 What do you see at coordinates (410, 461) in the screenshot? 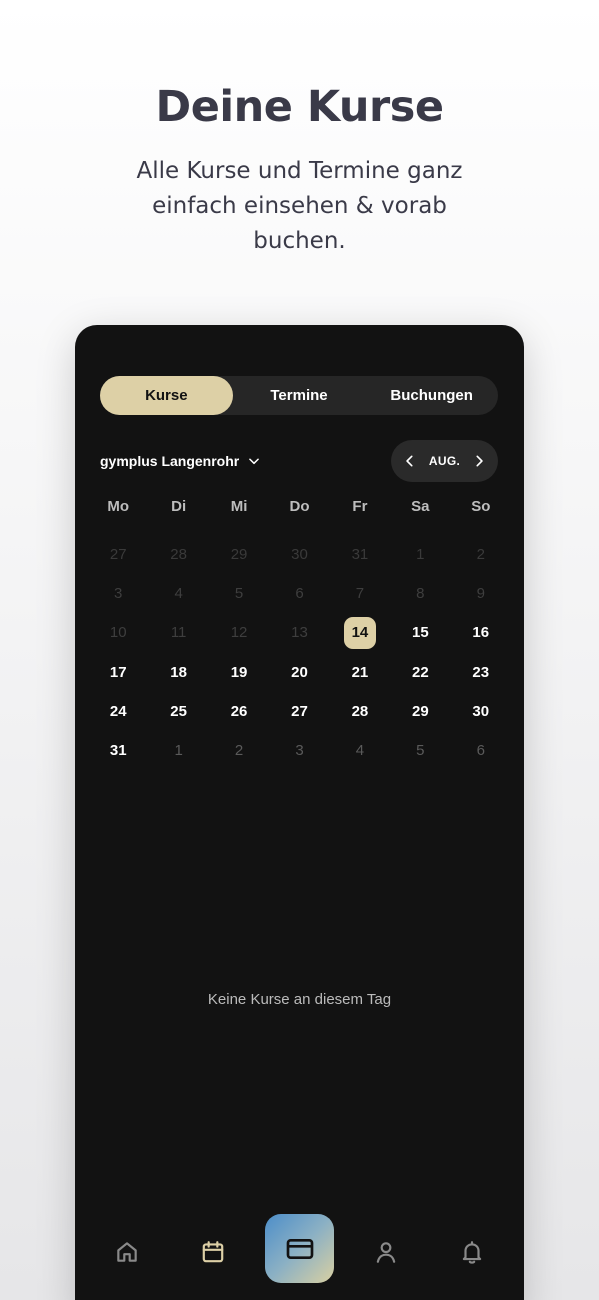
I see `chevron-left-icon` at bounding box center [410, 461].